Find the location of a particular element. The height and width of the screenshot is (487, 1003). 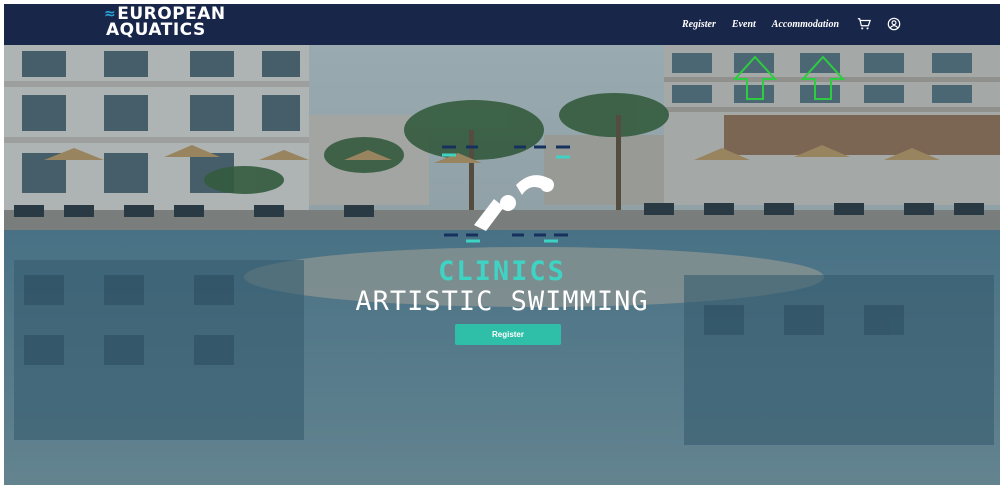

hero-title: CLINICS is located at coordinates (502, 271).